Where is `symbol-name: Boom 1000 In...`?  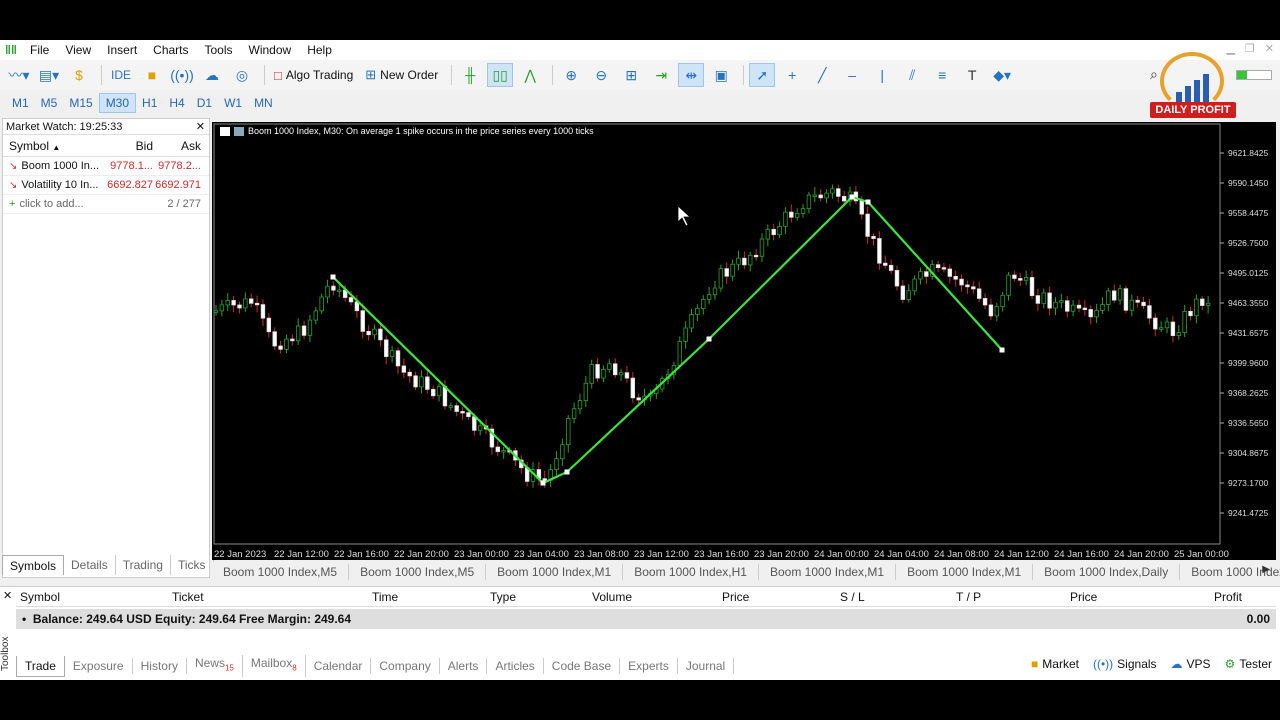
symbol-name: Boom 1000 In... is located at coordinates (60, 166).